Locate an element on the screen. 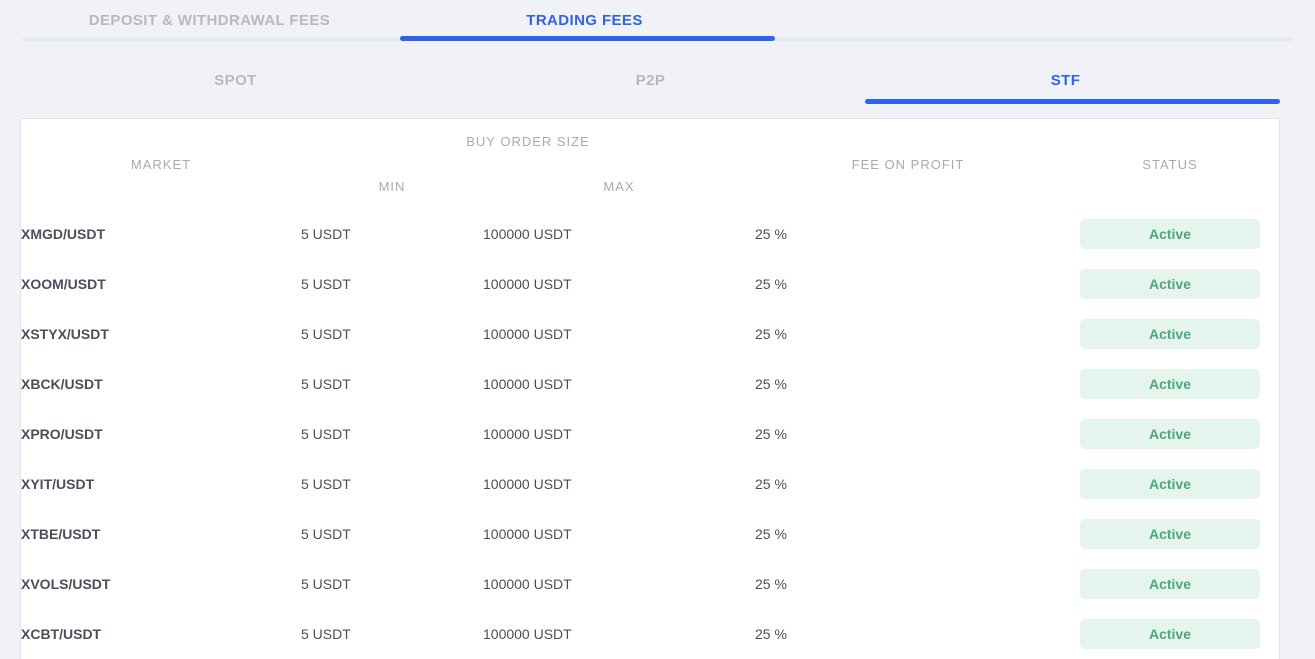 The height and width of the screenshot is (659, 1315). secondary-tab-bar: SPOT P2P STF is located at coordinates (657, 80).